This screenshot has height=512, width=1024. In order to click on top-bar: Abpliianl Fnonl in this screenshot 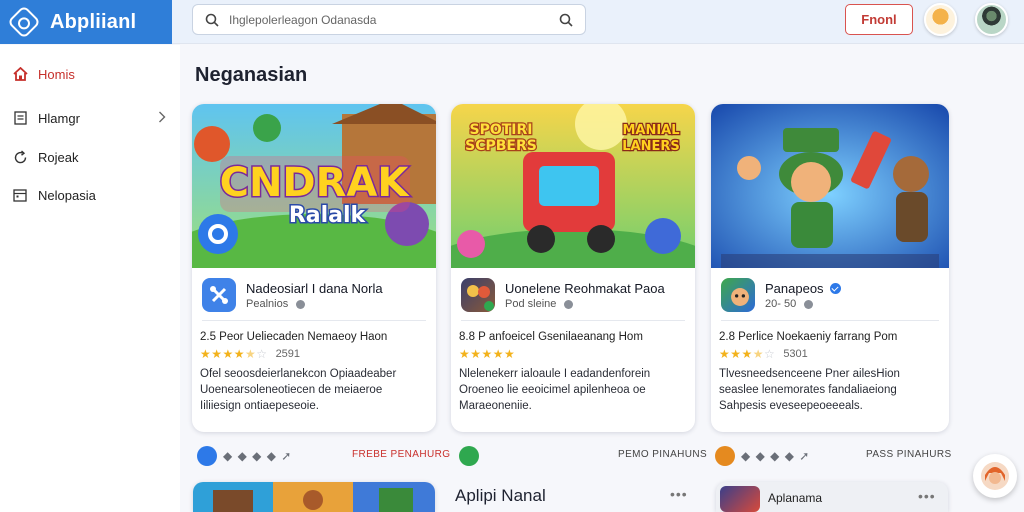, I will do `click(512, 22)`.